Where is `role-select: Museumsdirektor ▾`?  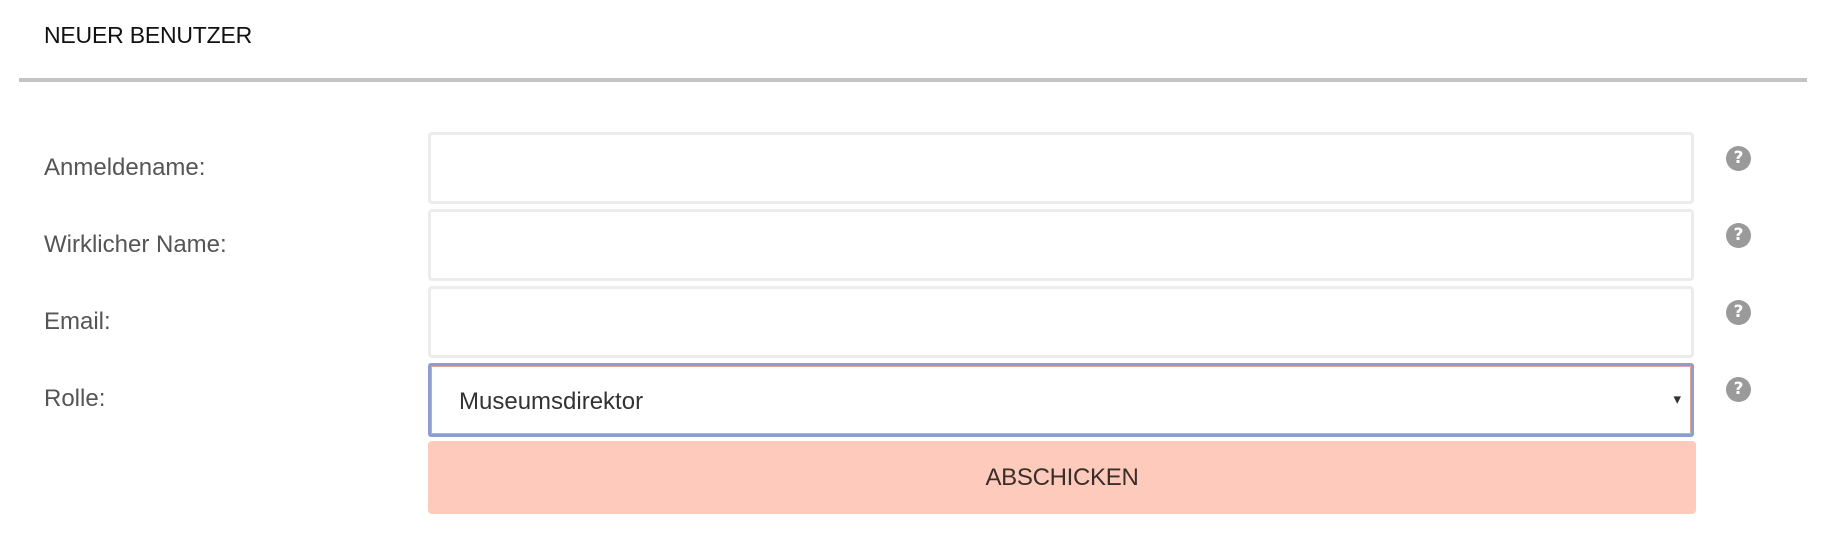 role-select: Museumsdirektor ▾ is located at coordinates (1061, 400).